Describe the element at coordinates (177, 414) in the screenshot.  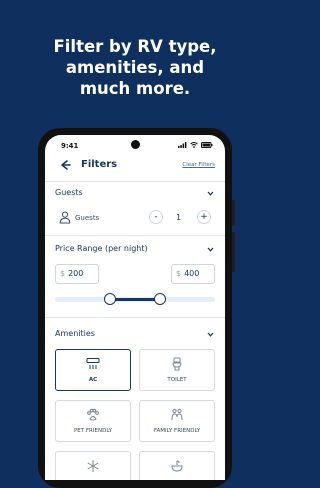
I see `family-icon` at that location.